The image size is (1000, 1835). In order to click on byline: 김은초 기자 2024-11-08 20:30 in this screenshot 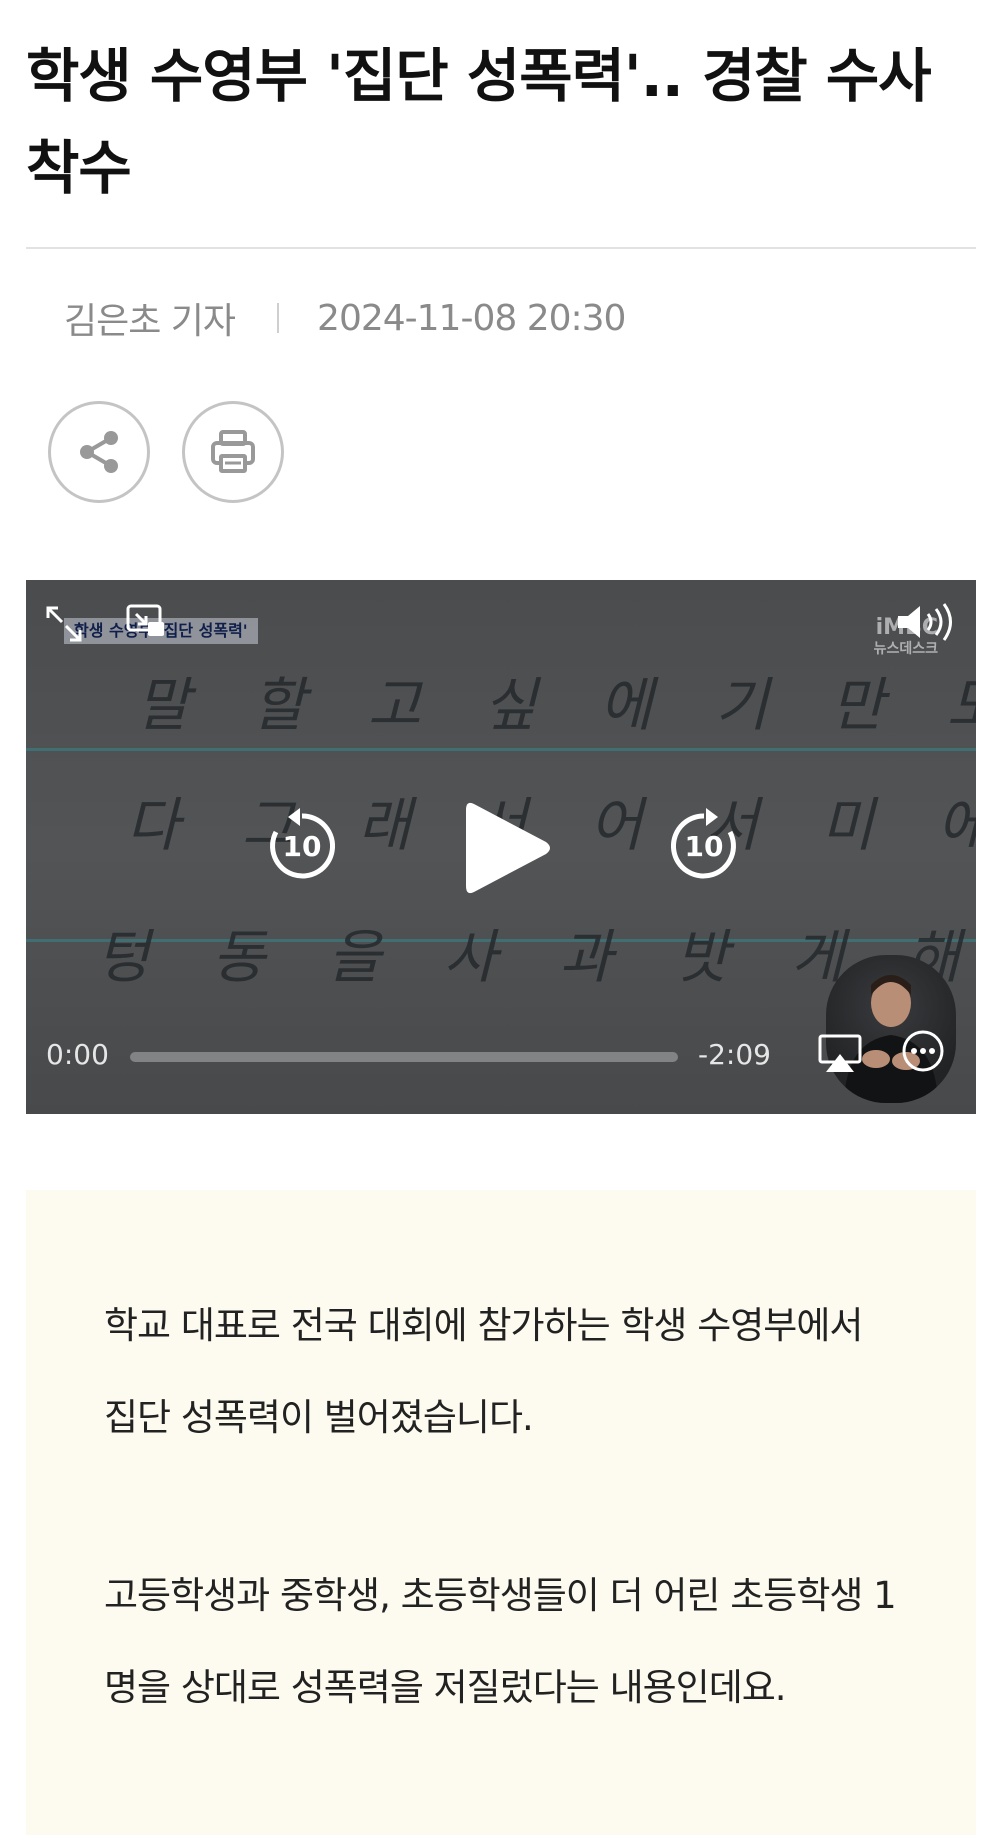, I will do `click(345, 319)`.